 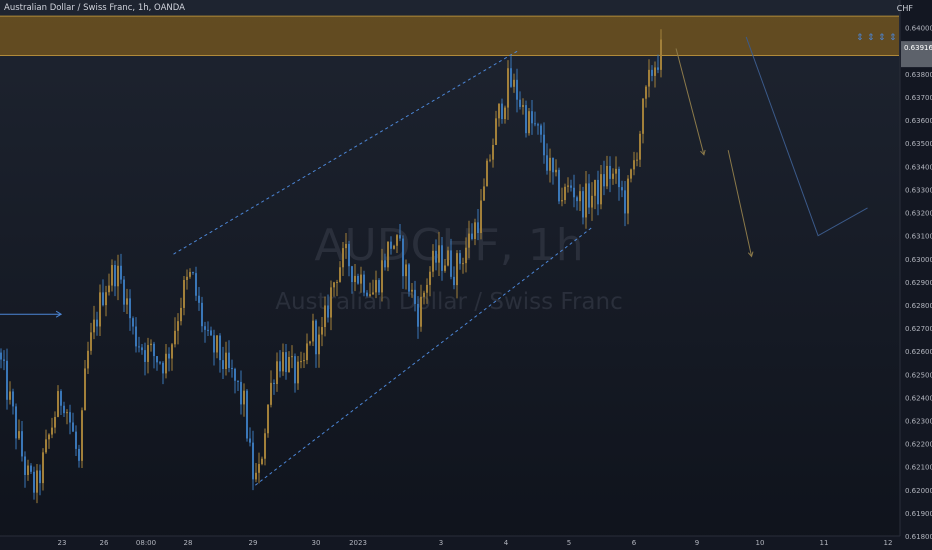 I want to click on time-tick-label: 9, so click(x=697, y=543).